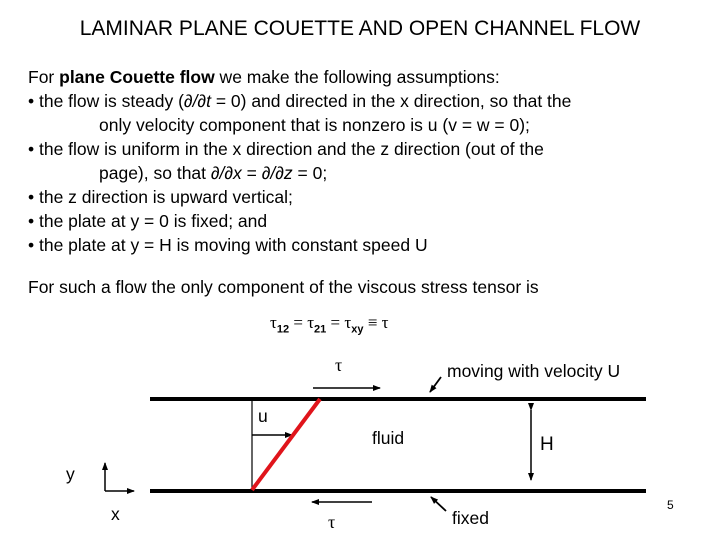  What do you see at coordinates (263, 416) in the screenshot?
I see `u-label: u` at bounding box center [263, 416].